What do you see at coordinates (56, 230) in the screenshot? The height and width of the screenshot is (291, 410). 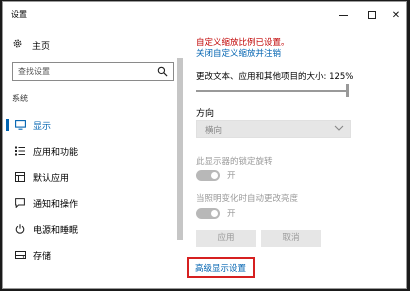 I see `sidebar-item-label: 电源和睡眠` at bounding box center [56, 230].